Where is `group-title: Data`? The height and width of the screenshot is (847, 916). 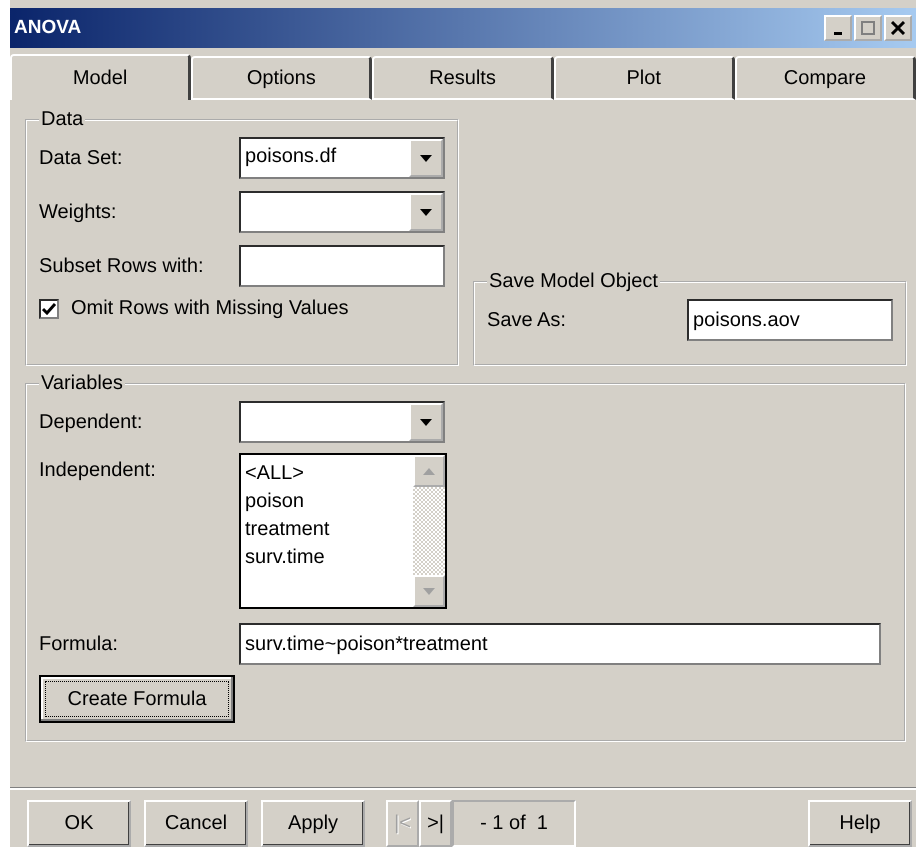 group-title: Data is located at coordinates (62, 119).